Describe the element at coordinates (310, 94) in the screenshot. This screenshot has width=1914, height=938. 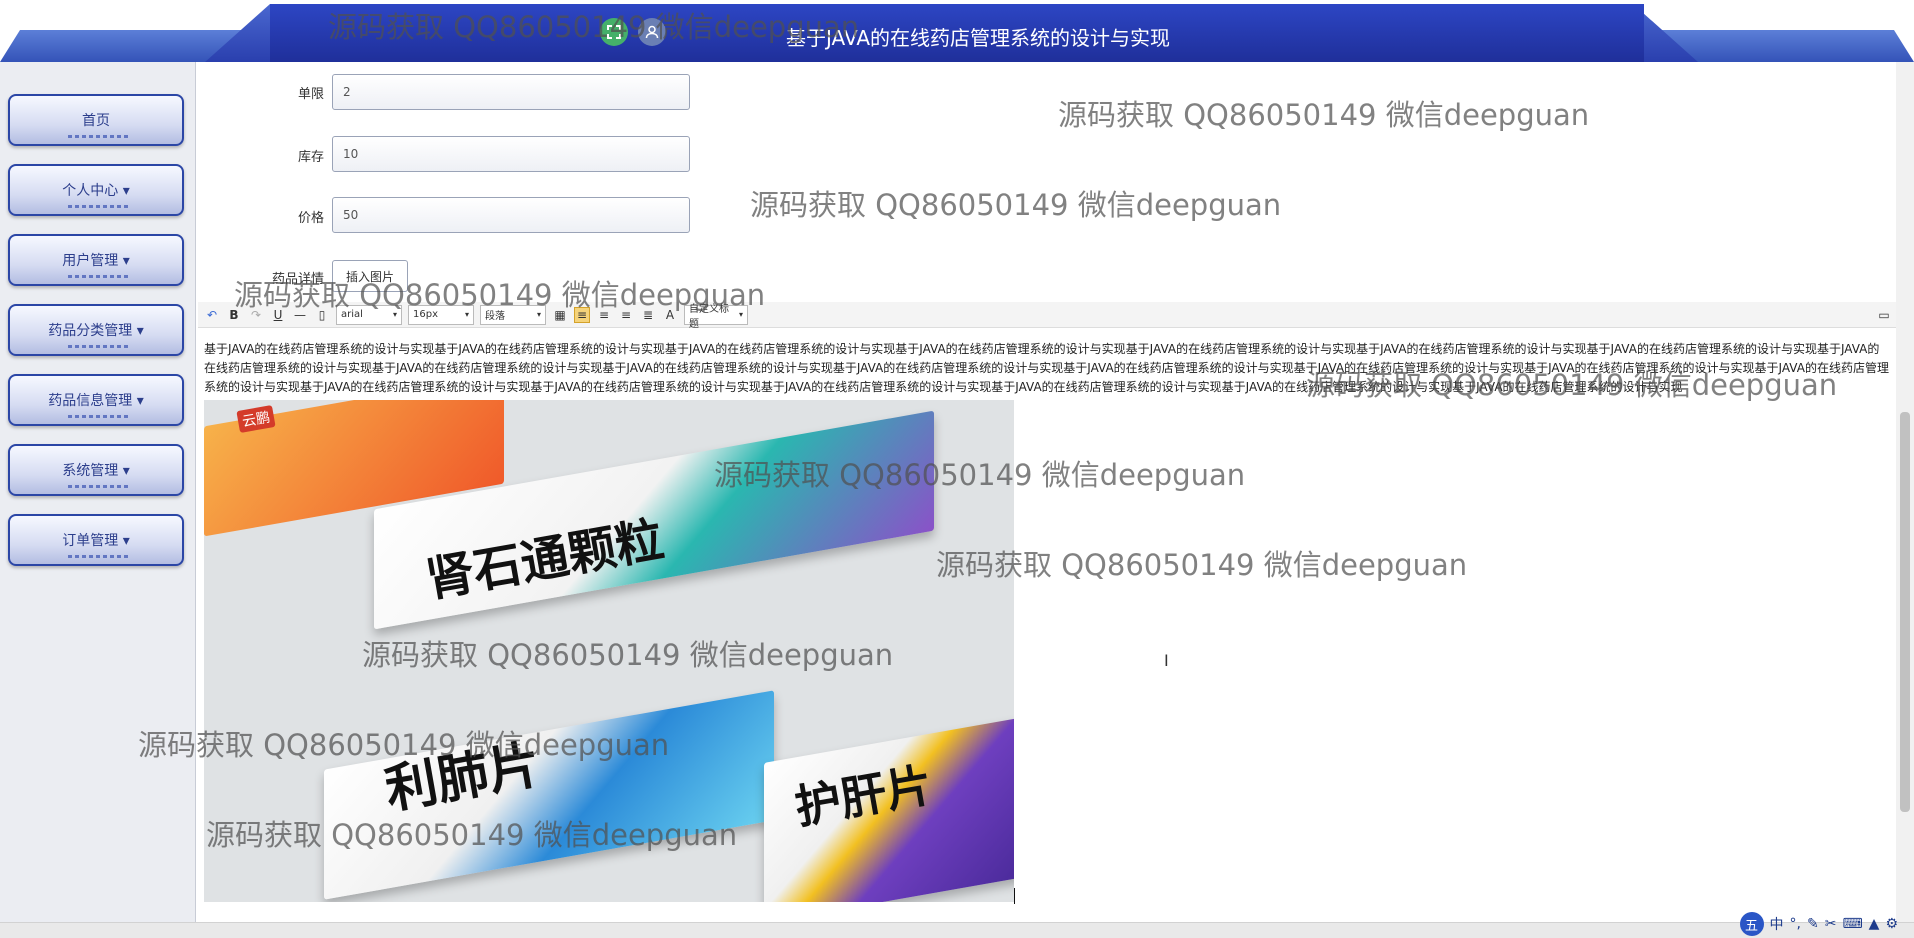
I see `limit-label: 单限` at that location.